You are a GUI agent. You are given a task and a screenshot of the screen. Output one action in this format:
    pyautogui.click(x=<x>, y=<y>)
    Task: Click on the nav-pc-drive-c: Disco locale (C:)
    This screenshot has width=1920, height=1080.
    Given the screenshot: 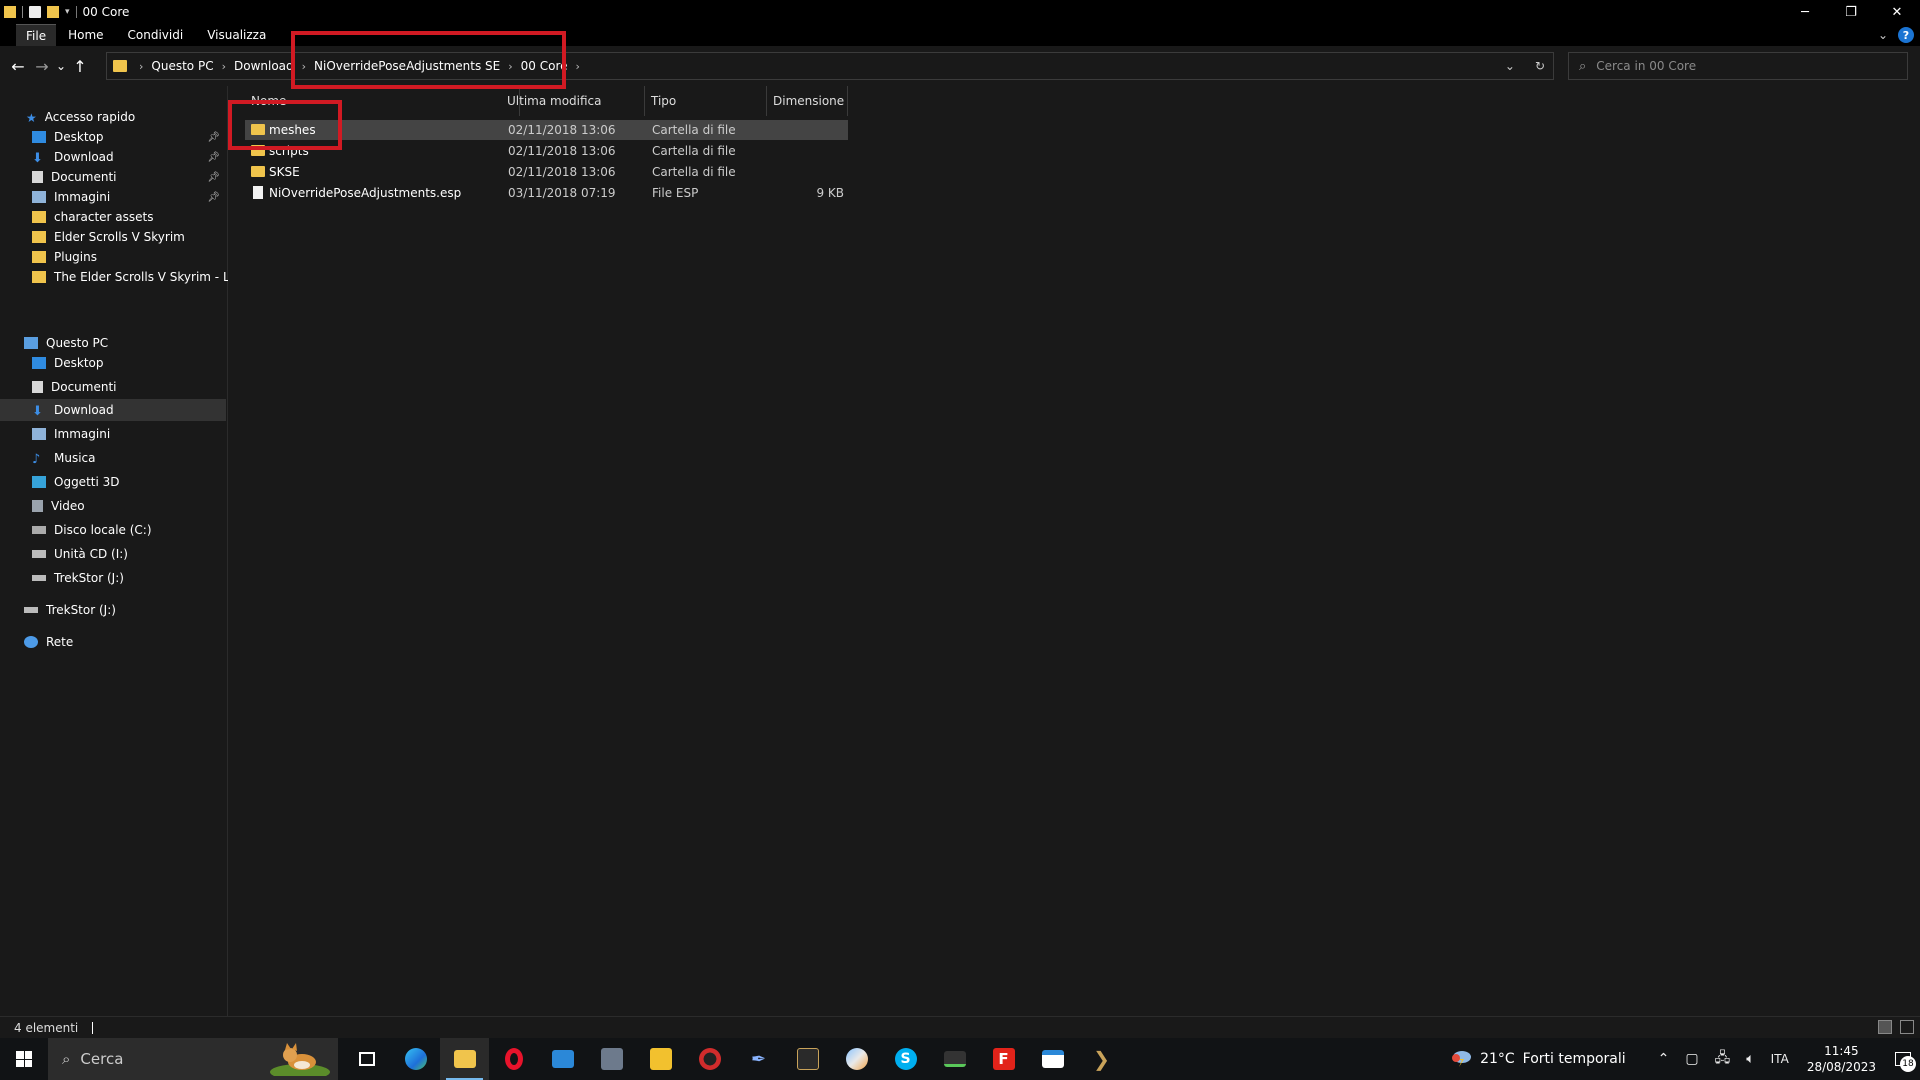 What is the action you would take?
    pyautogui.click(x=130, y=530)
    